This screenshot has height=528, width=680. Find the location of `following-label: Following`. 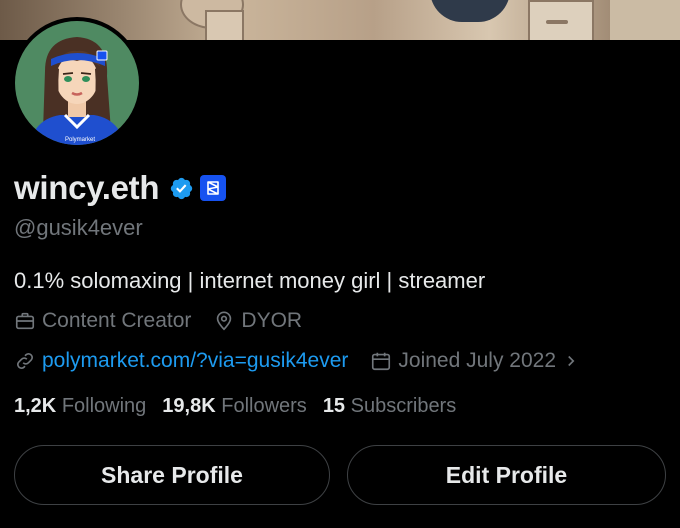

following-label: Following is located at coordinates (104, 406).